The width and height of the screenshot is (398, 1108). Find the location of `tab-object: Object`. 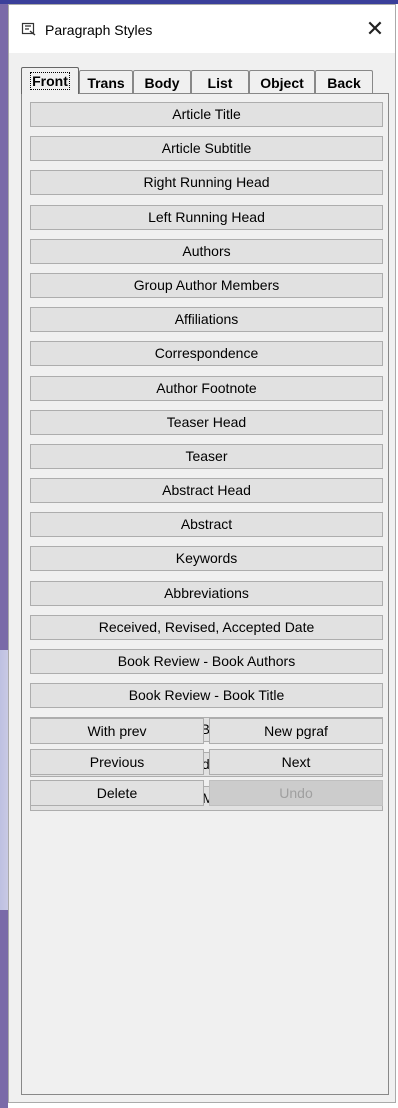

tab-object: Object is located at coordinates (282, 82).